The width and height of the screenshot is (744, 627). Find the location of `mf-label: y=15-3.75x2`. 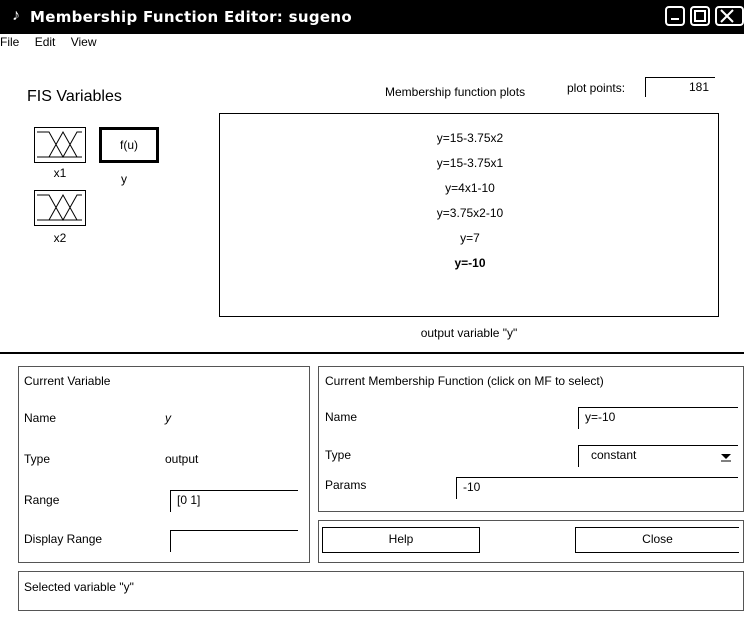

mf-label: y=15-3.75x2 is located at coordinates (470, 138).